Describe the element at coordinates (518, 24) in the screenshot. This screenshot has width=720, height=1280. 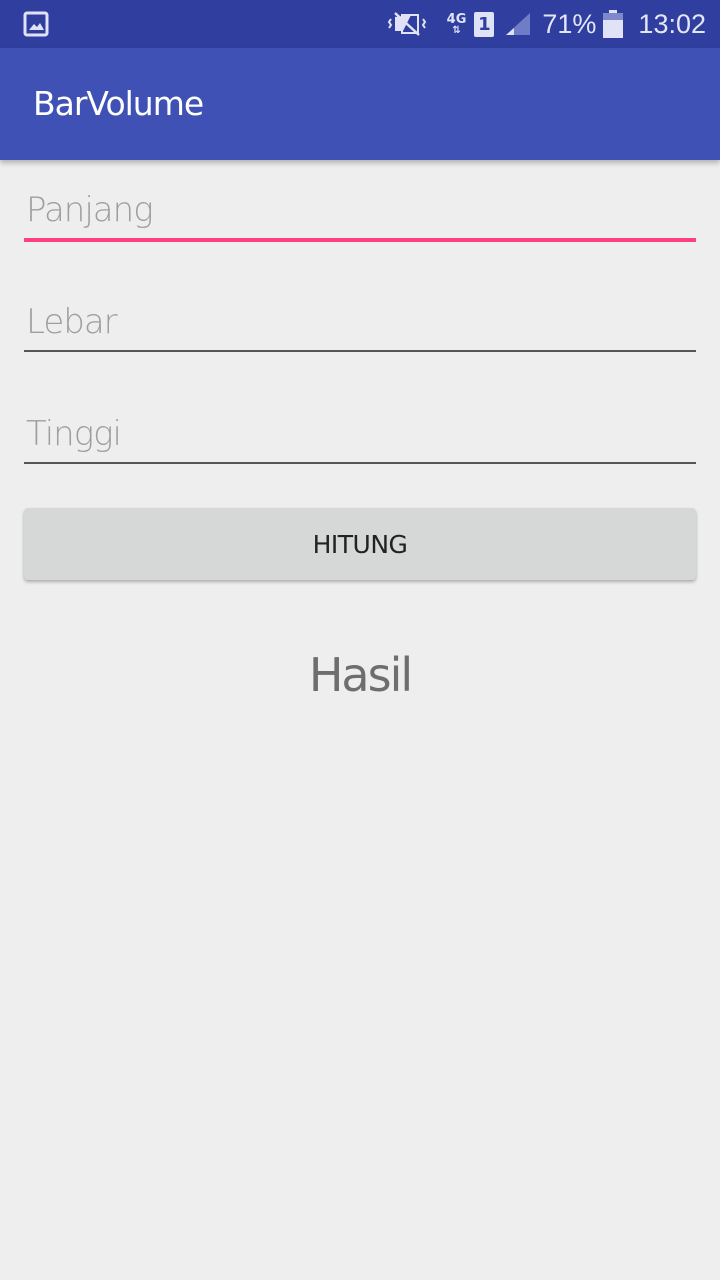
I see `signal-icon` at that location.